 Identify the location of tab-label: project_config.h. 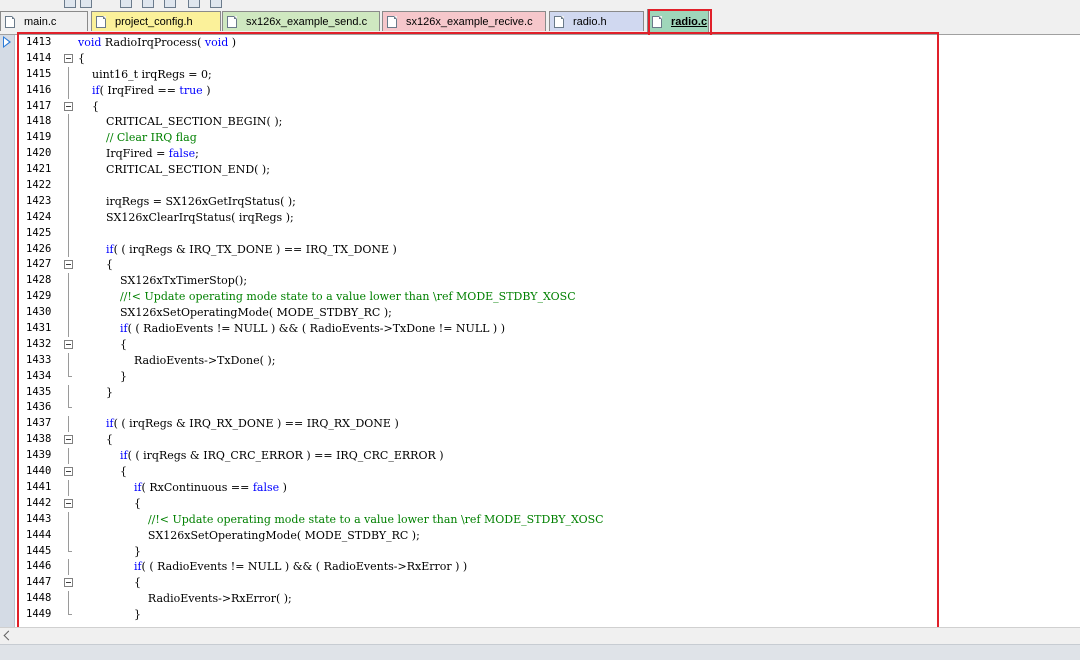
(154, 21).